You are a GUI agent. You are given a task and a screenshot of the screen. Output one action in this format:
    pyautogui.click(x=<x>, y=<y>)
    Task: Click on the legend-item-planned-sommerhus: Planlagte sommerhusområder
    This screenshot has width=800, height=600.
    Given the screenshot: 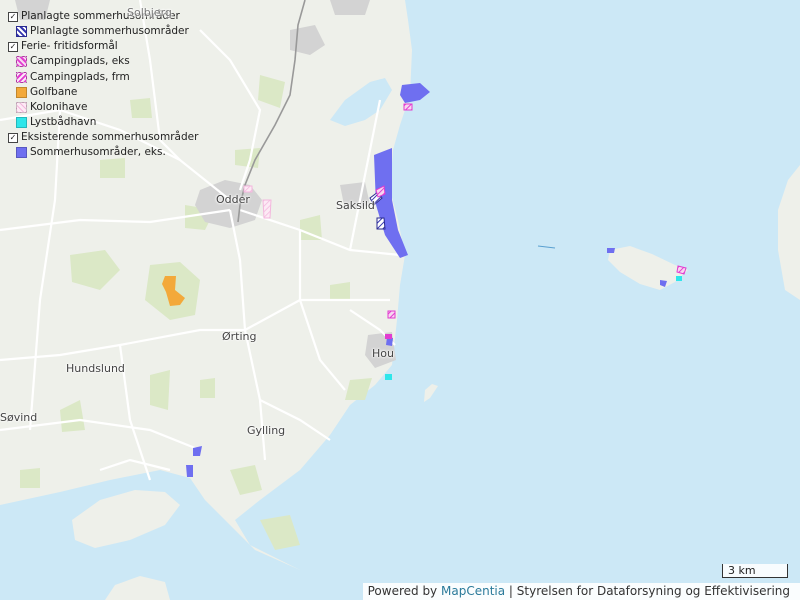 What is the action you would take?
    pyautogui.click(x=107, y=31)
    